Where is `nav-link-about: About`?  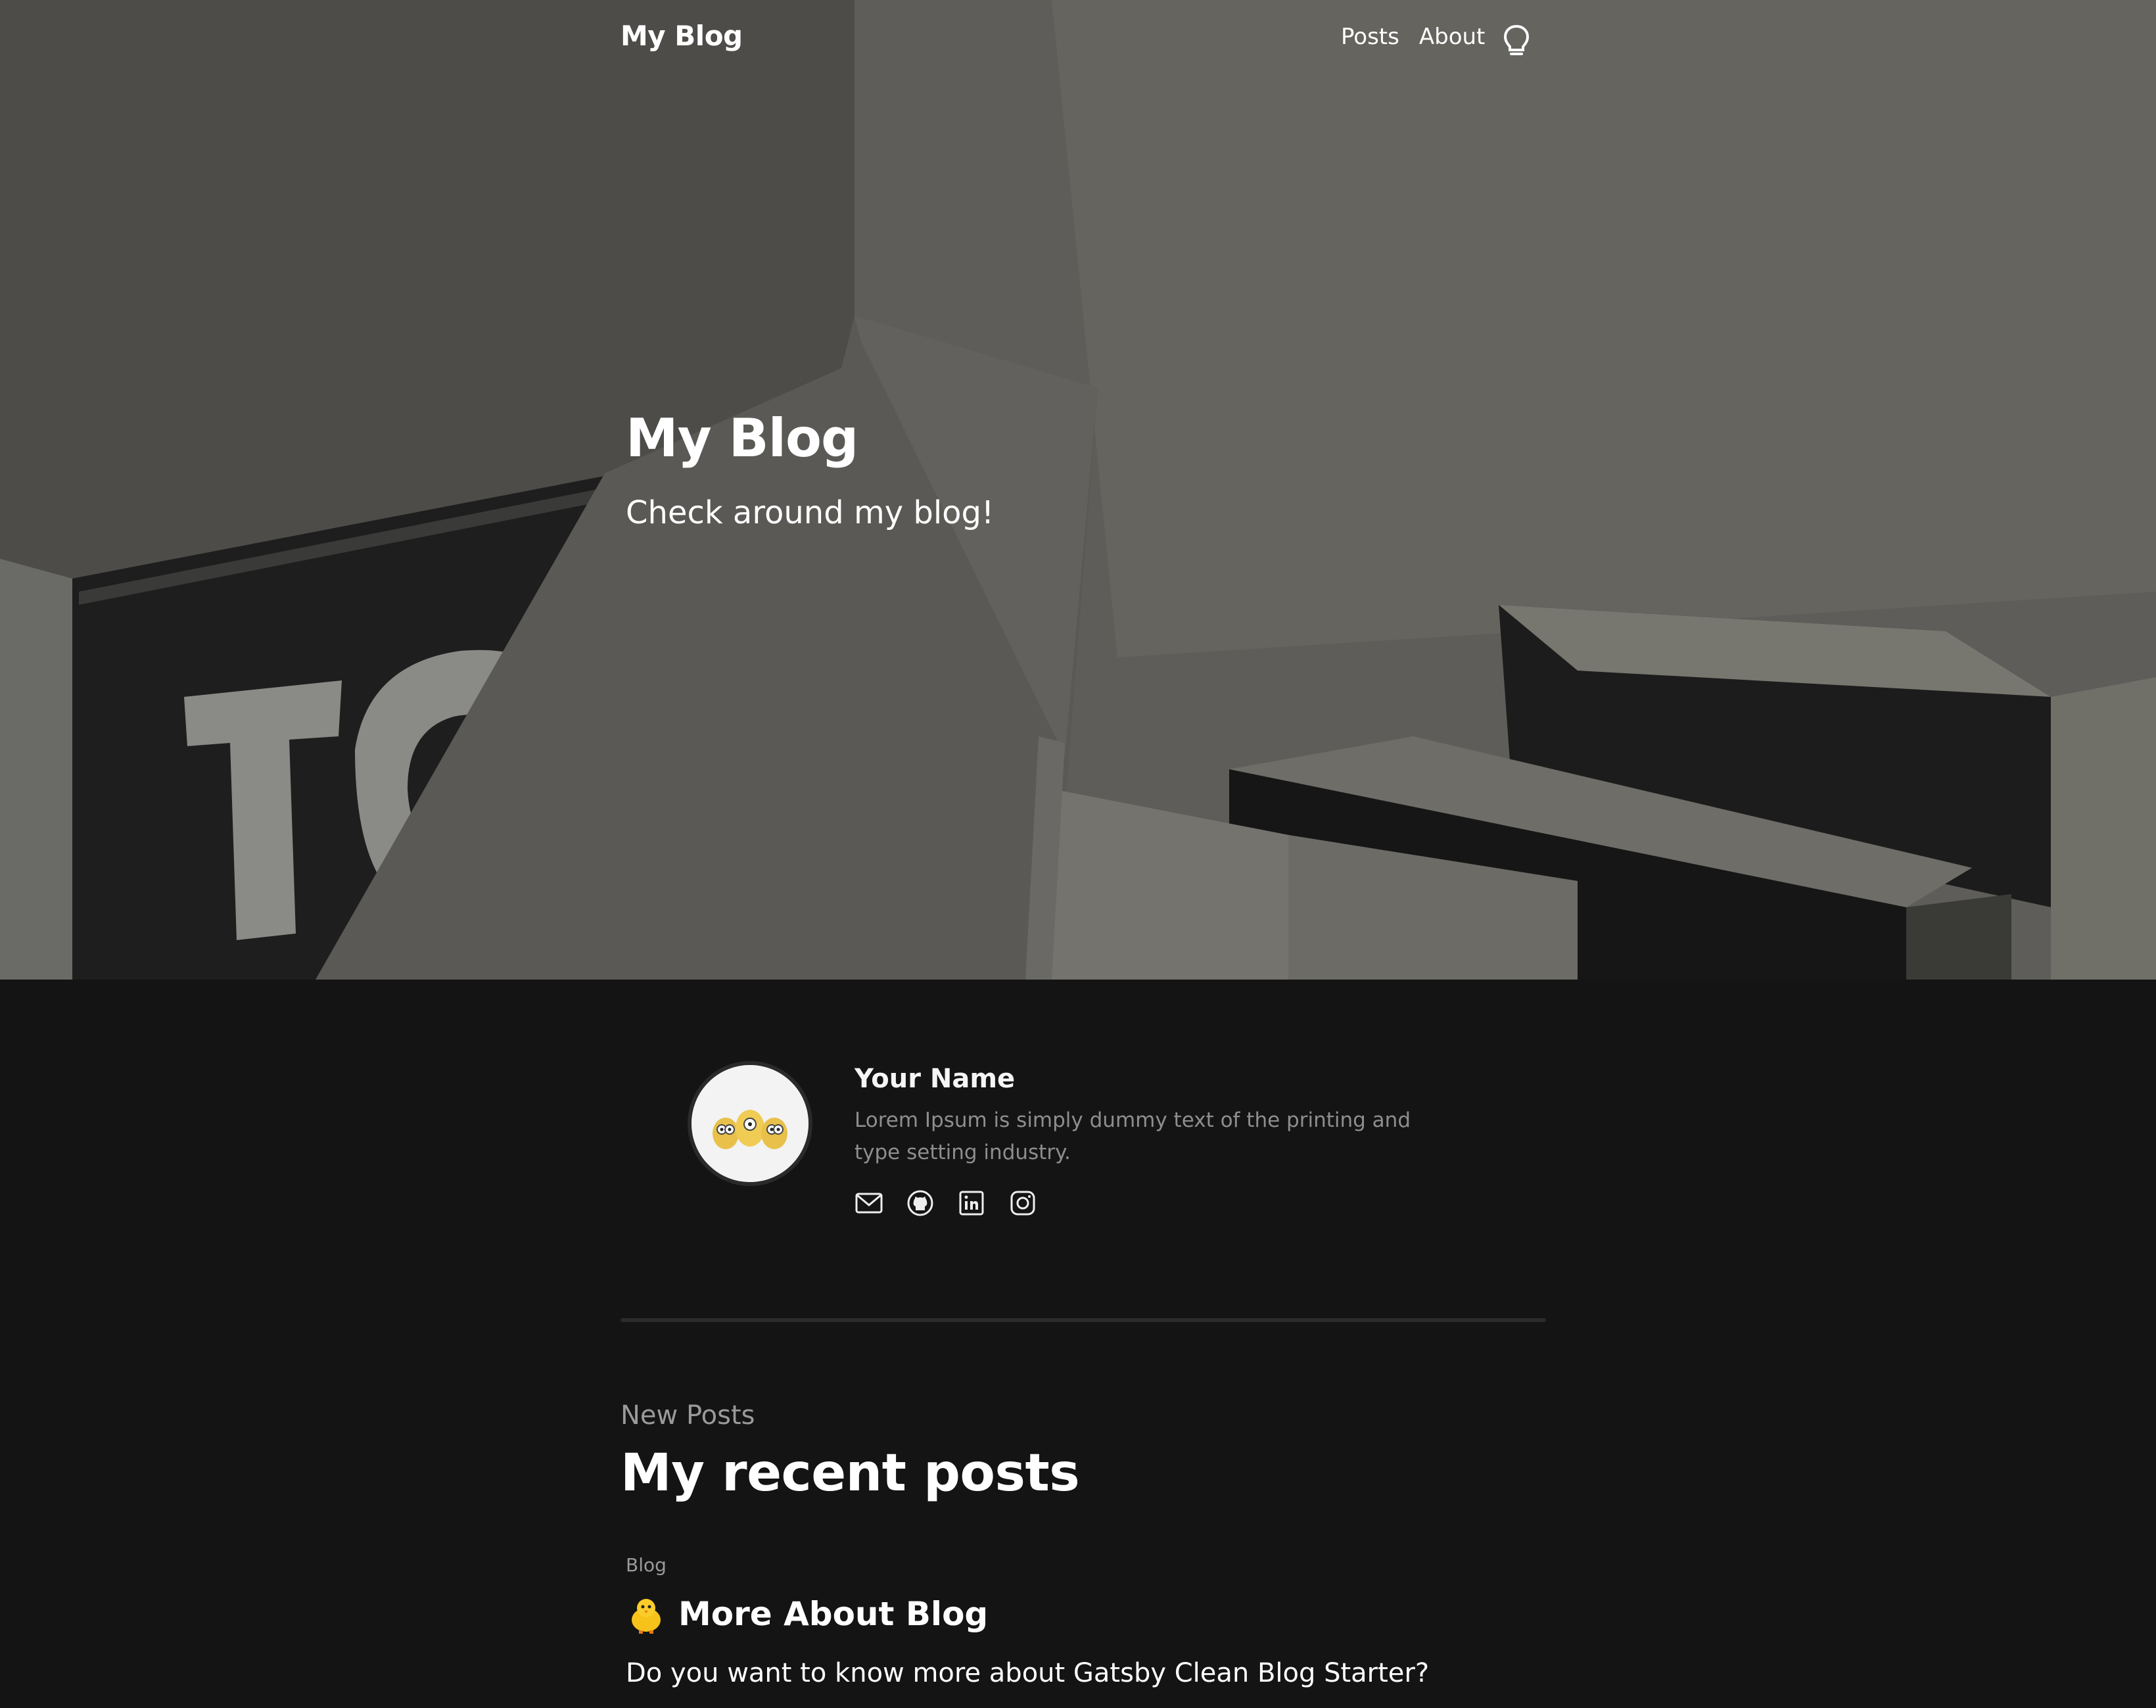 nav-link-about: About is located at coordinates (1452, 37).